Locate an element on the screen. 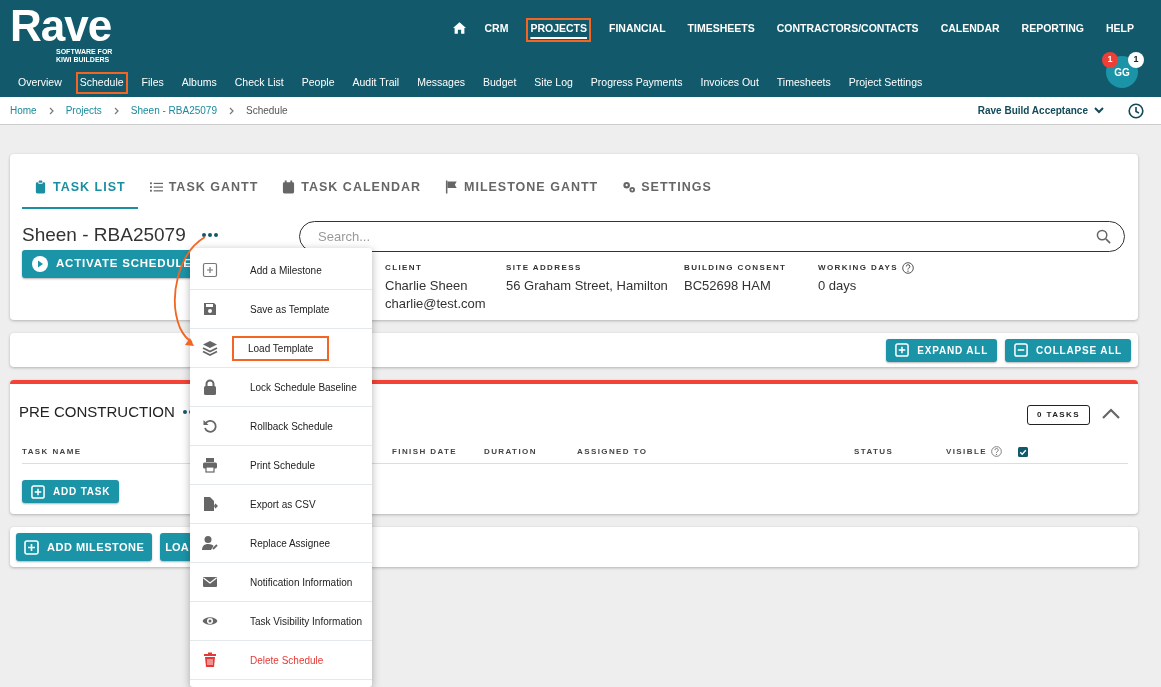  menu-item: Replace Assignee is located at coordinates (290, 543).